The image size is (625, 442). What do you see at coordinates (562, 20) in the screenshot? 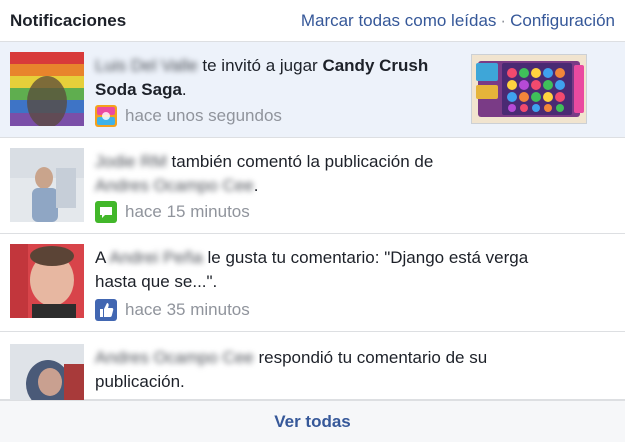
I see `settings-link: Configuración` at bounding box center [562, 20].